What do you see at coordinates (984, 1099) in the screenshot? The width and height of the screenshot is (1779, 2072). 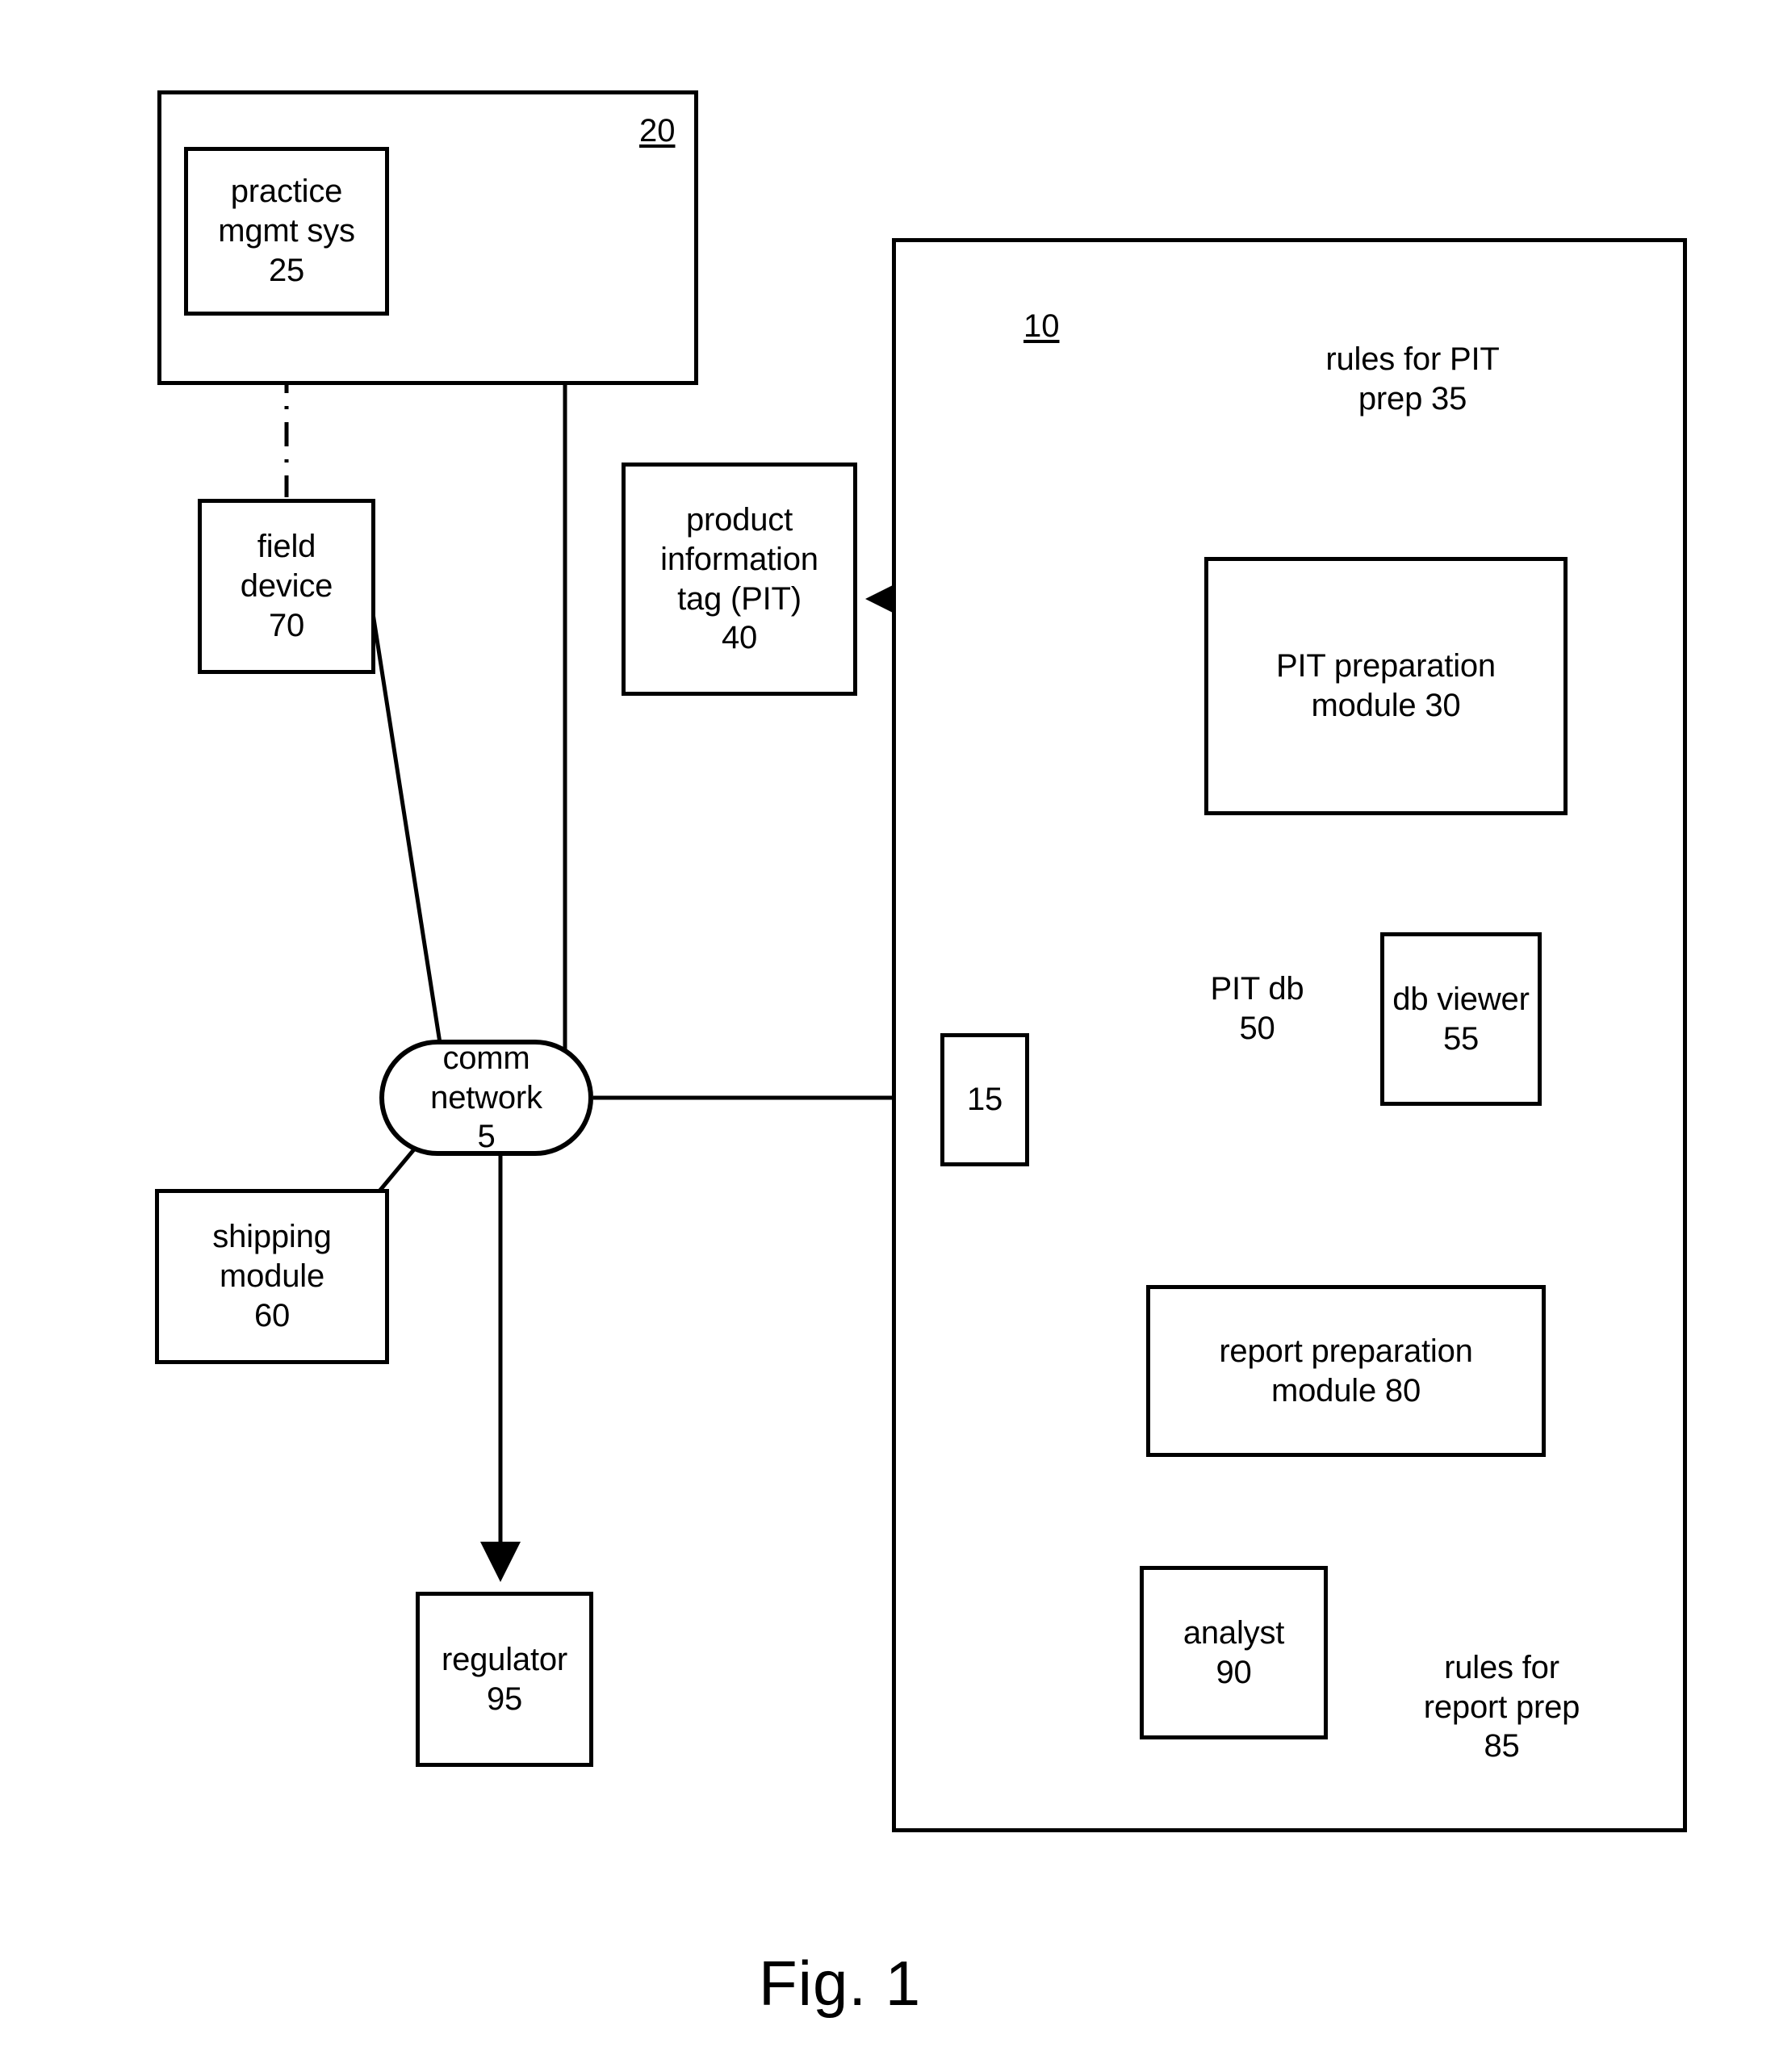 I see `node-interface-15: 15` at bounding box center [984, 1099].